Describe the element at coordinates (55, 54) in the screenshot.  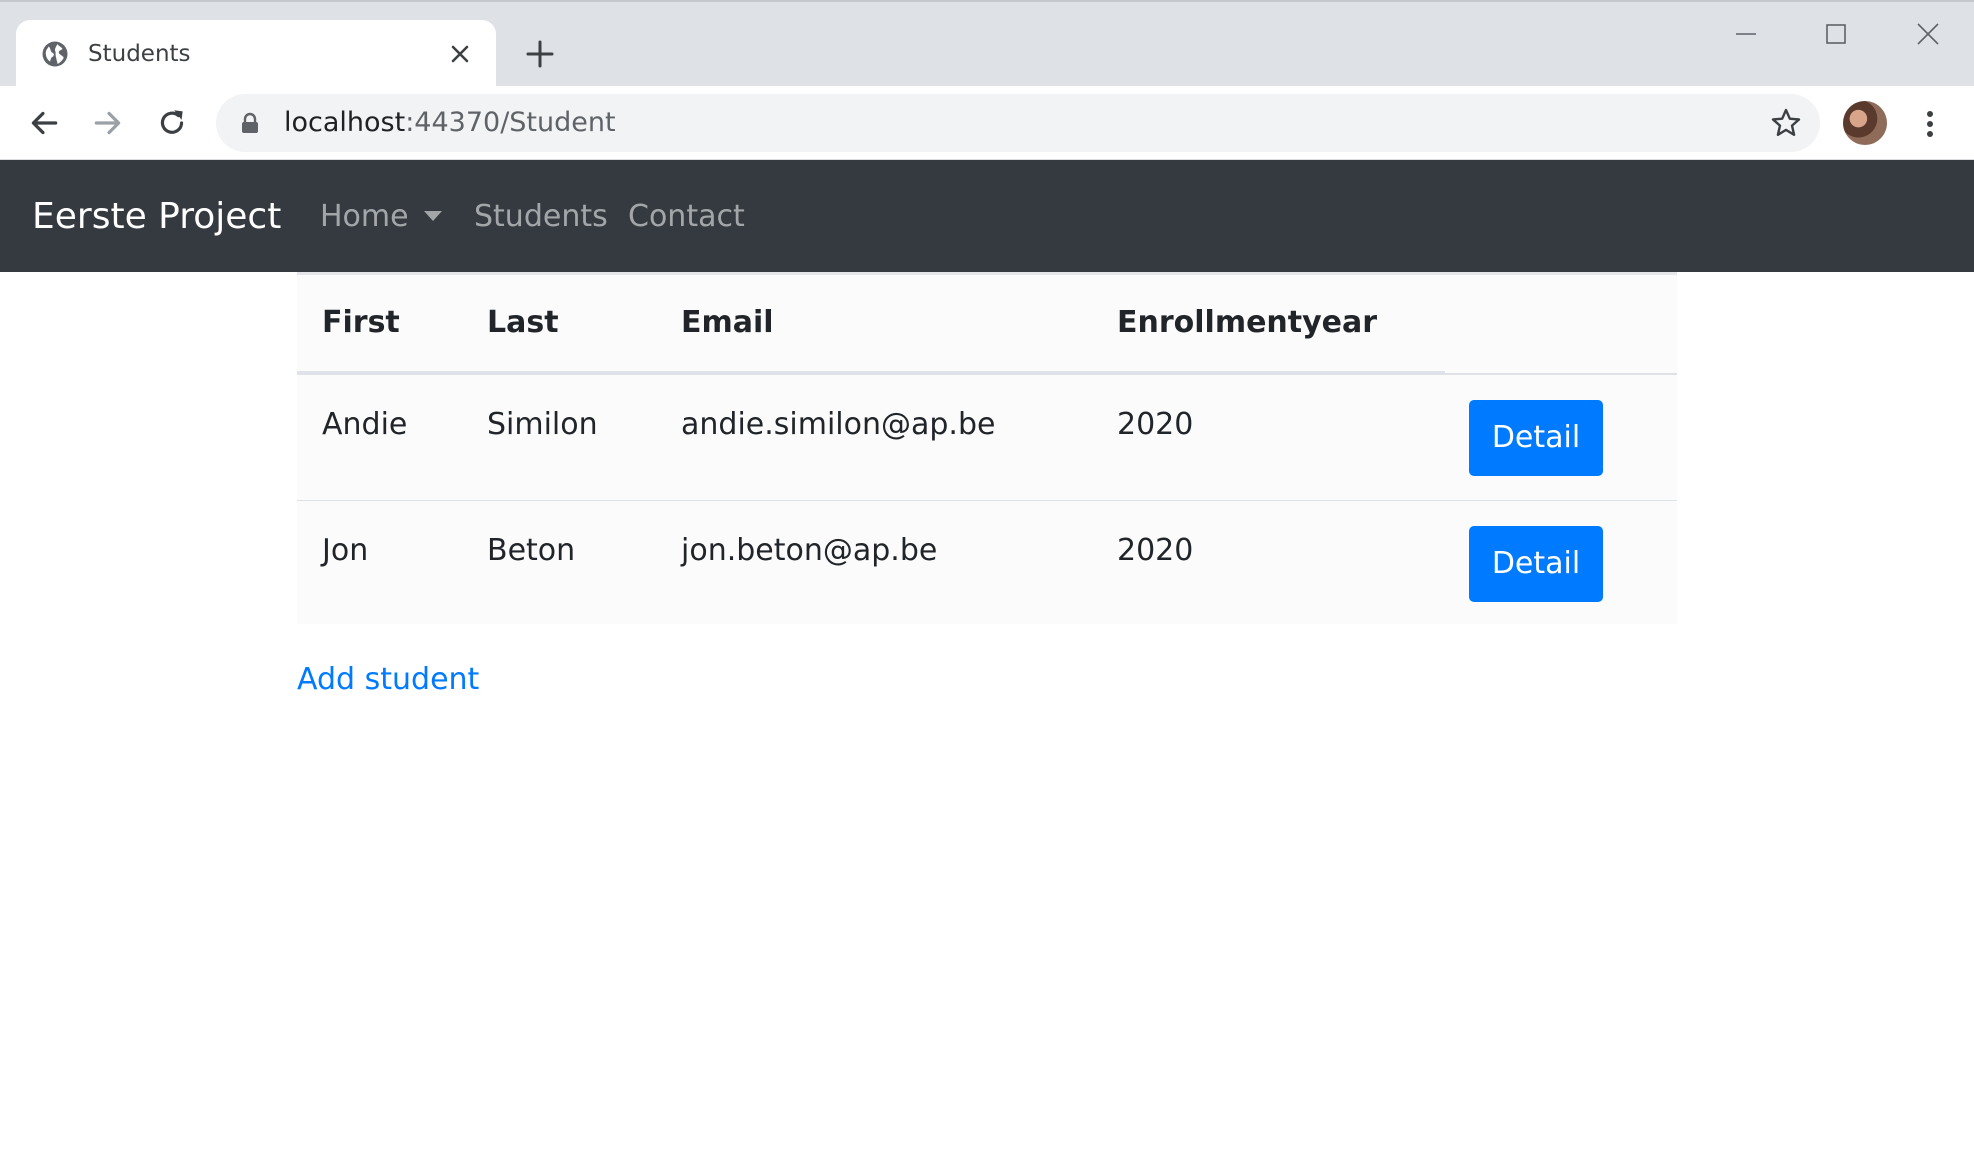
I see `globe-icon` at that location.